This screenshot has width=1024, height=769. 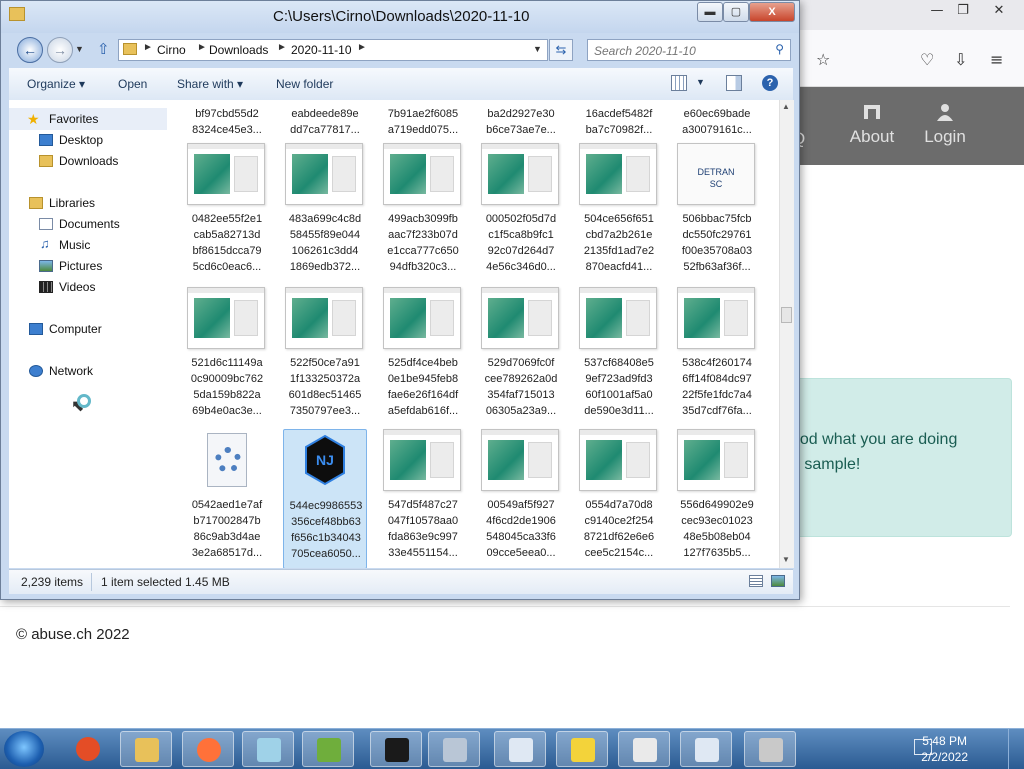 I want to click on forward-button: →, so click(x=60, y=50).